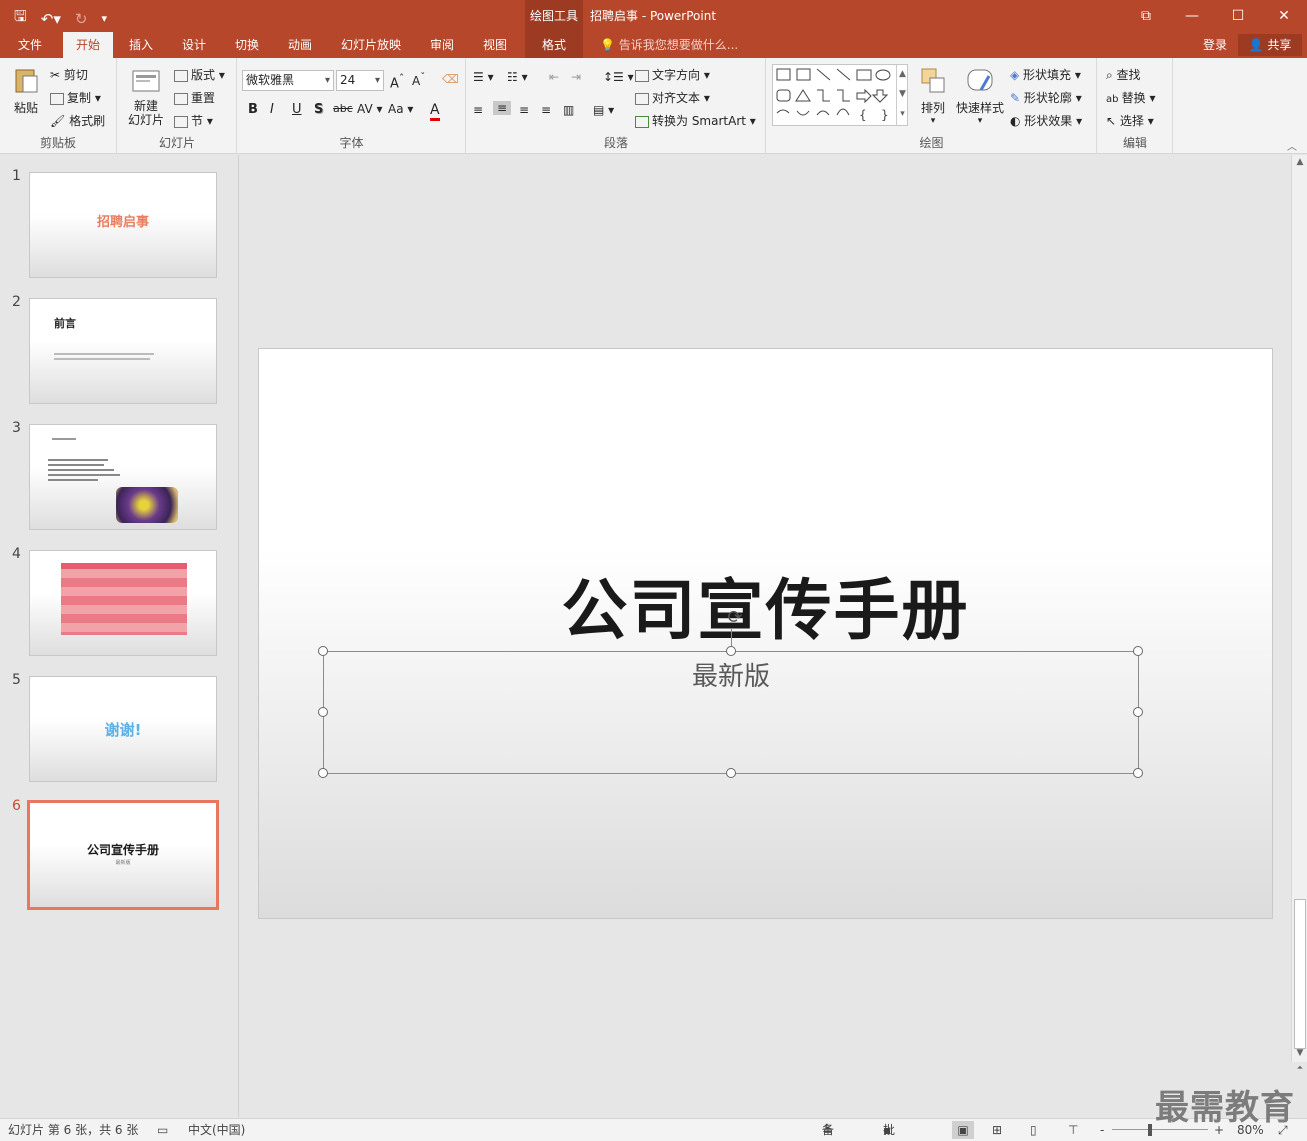 The width and height of the screenshot is (1307, 1141). What do you see at coordinates (1299, 162) in the screenshot?
I see `scroll-up-icon: ▲` at bounding box center [1299, 162].